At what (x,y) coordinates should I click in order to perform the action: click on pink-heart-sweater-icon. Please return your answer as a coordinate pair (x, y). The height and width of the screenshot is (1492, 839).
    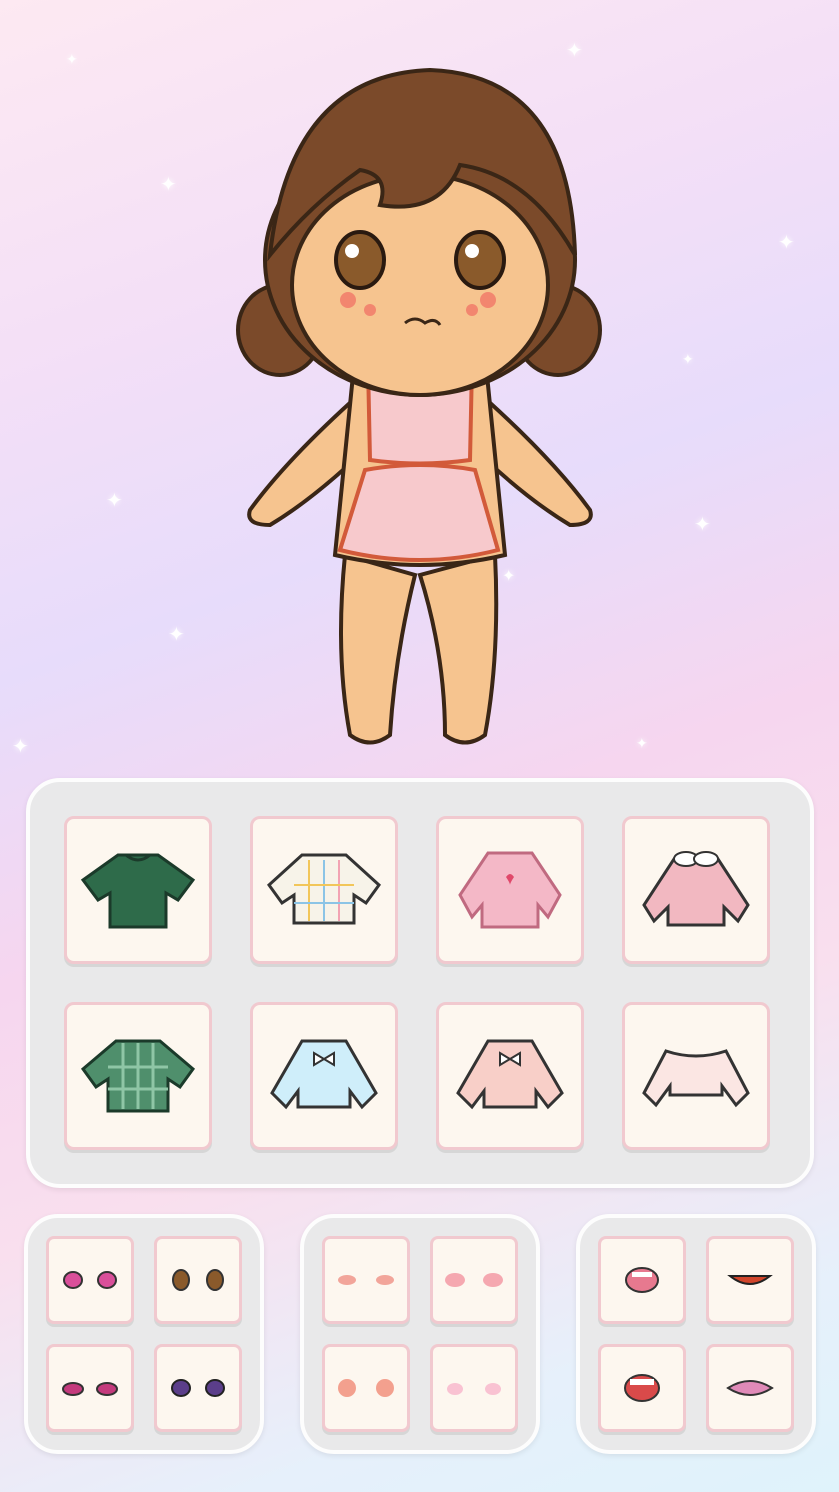
    Looking at the image, I should click on (510, 890).